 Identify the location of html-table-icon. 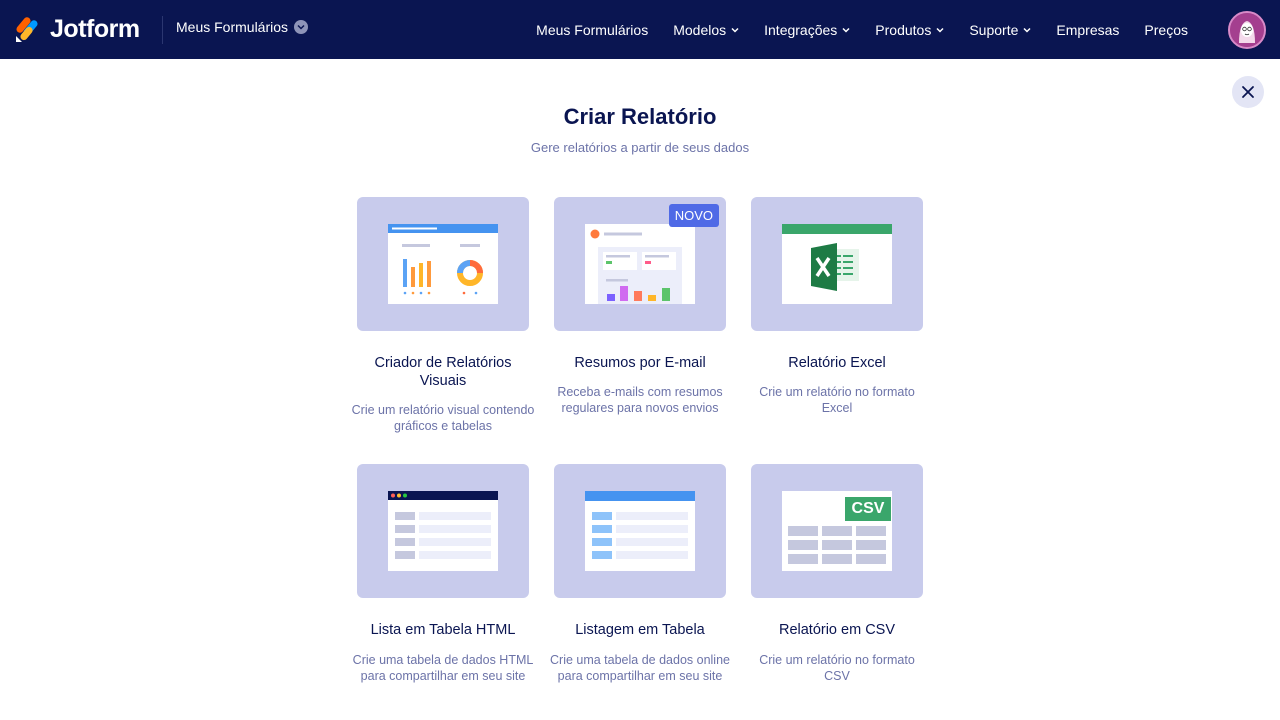
(443, 531).